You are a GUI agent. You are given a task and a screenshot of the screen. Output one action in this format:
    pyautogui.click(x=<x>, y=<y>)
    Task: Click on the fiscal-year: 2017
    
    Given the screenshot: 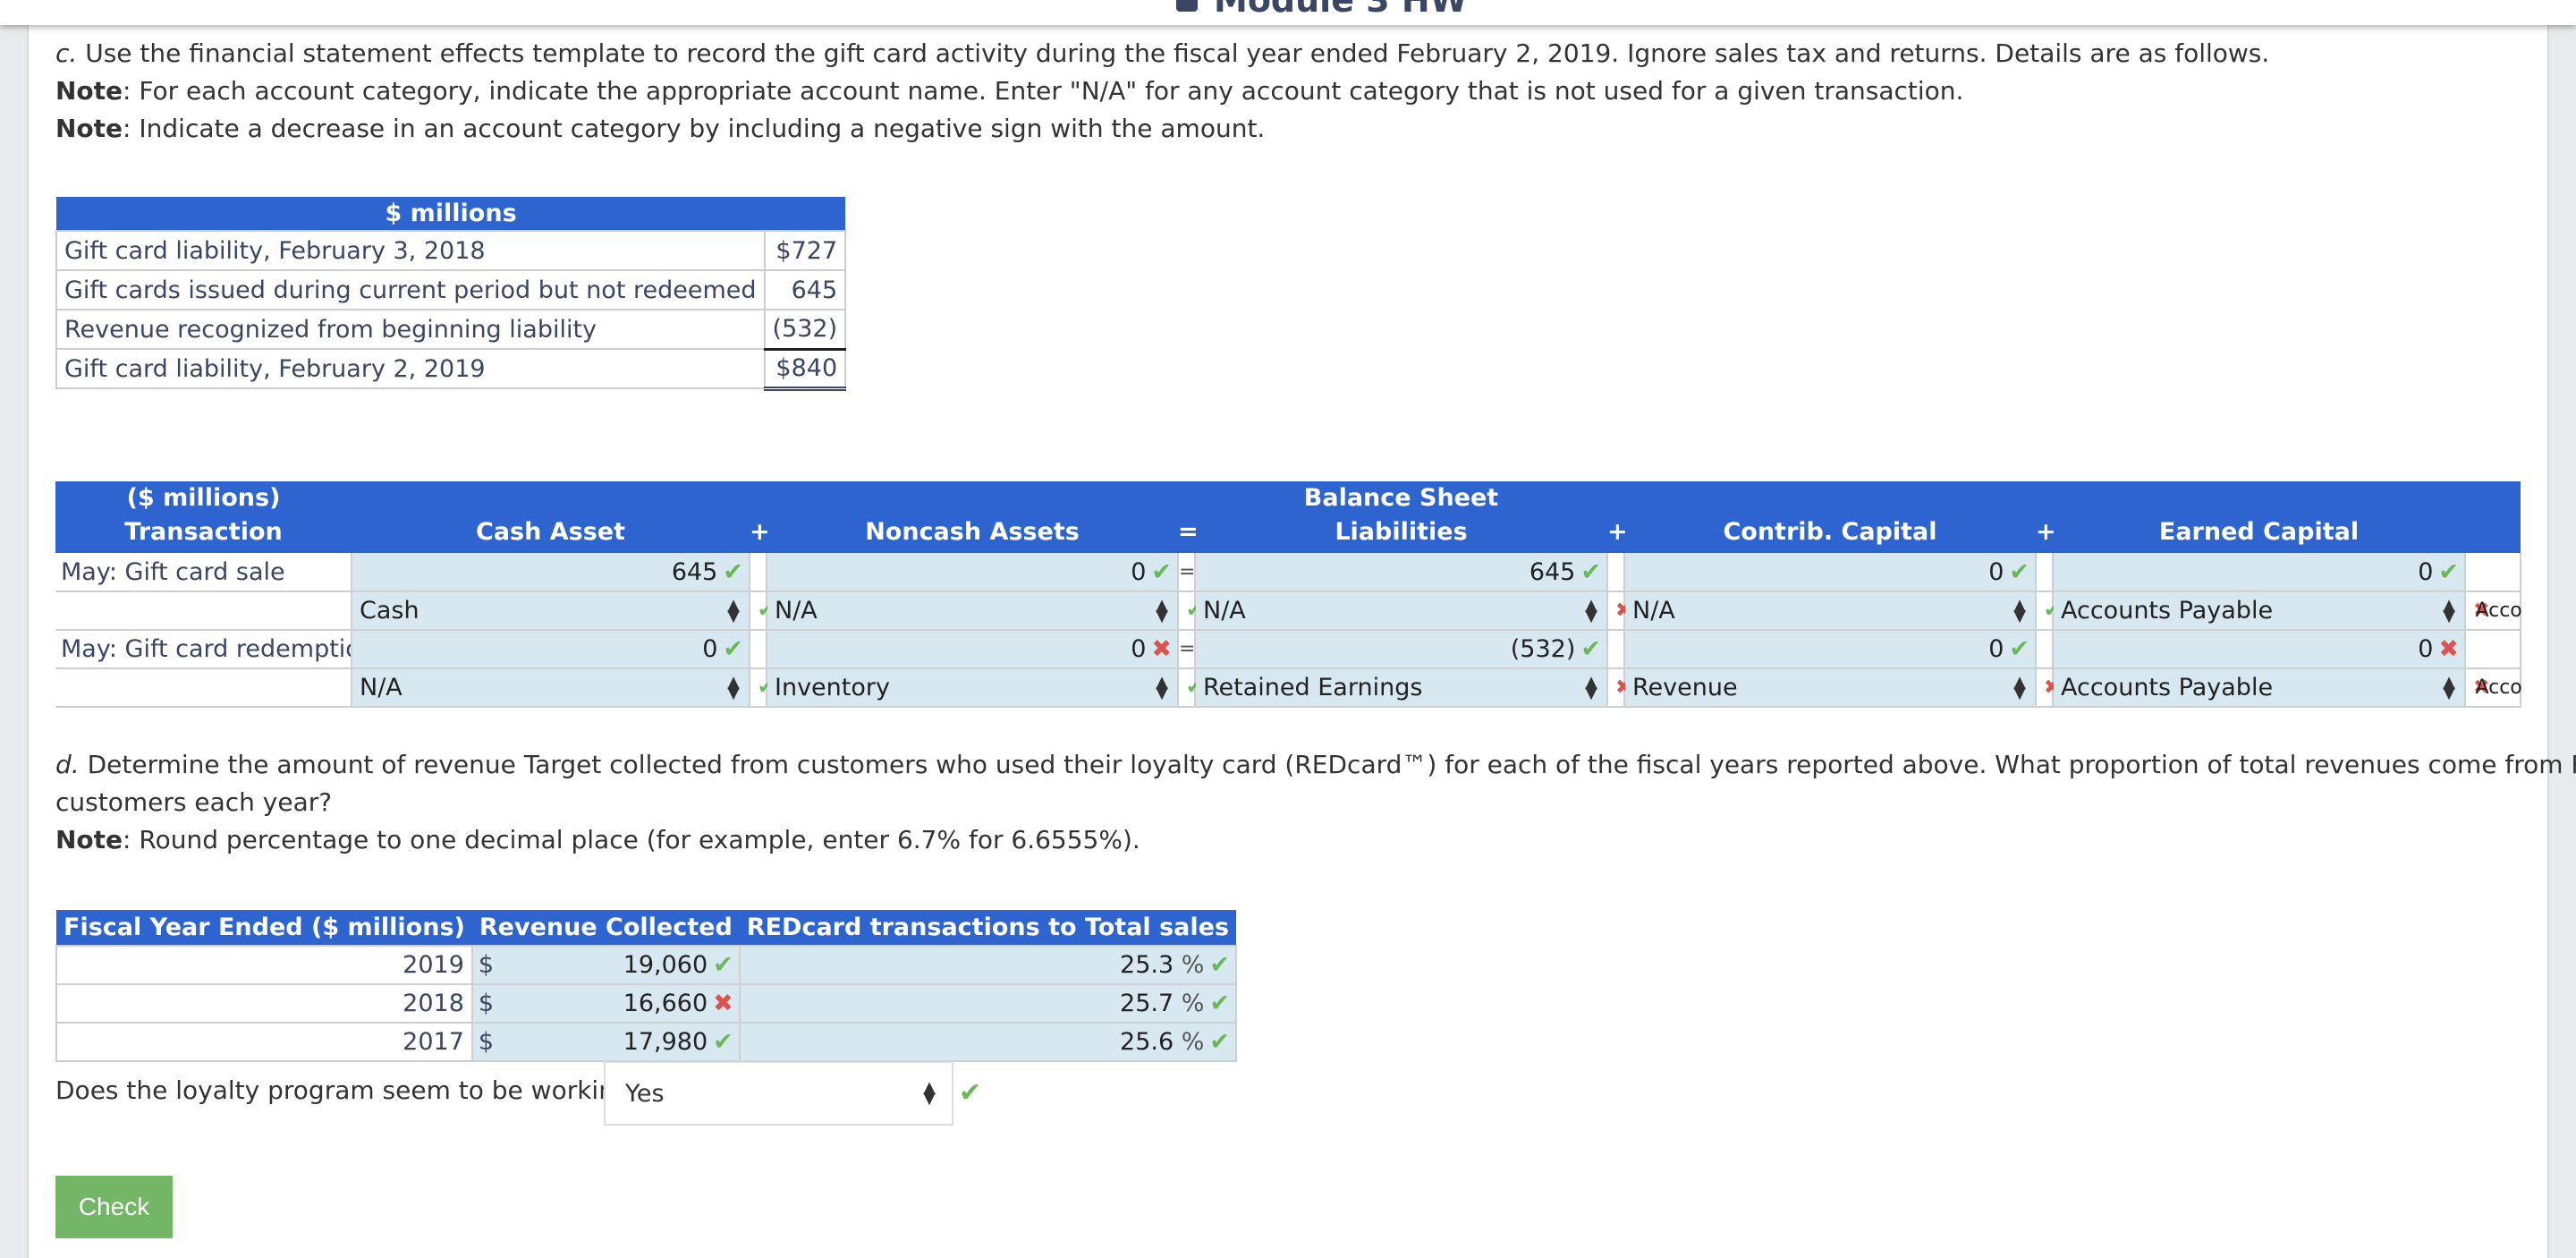 What is the action you would take?
    pyautogui.click(x=264, y=1042)
    